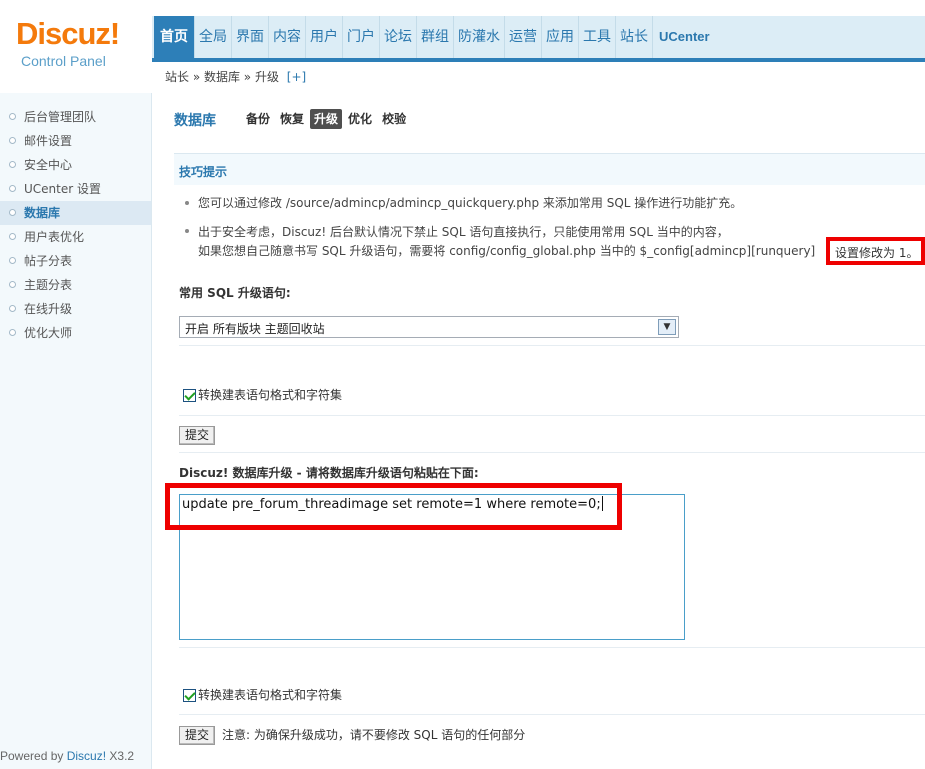 This screenshot has width=925, height=769. I want to click on common-sql-label: 常用 SQL 升级语句:, so click(235, 293).